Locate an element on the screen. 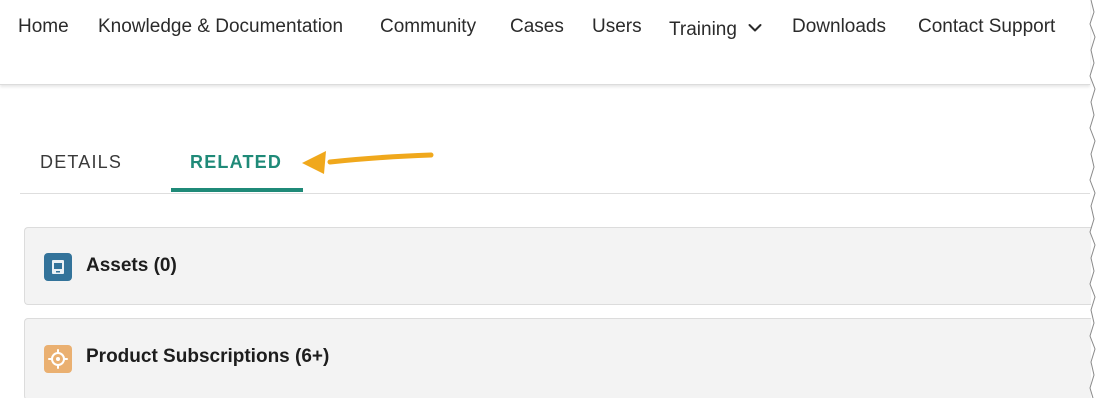 Image resolution: width=1100 pixels, height=398 pixels. card-title-assets: Assets (0) is located at coordinates (131, 266).